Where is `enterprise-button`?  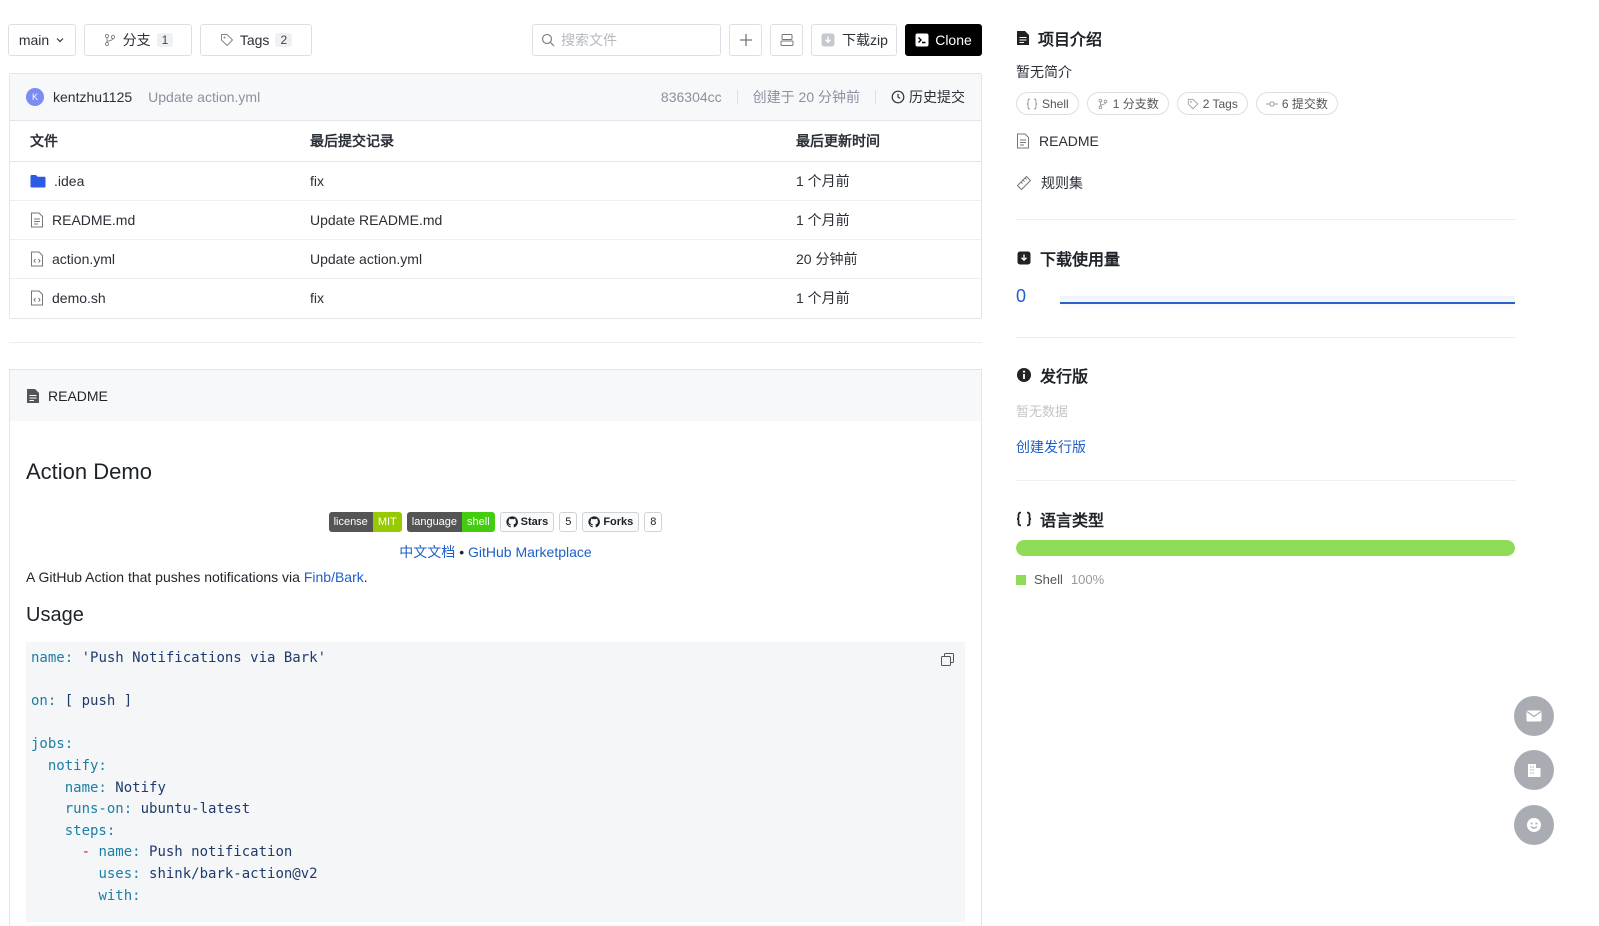
enterprise-button is located at coordinates (1534, 770).